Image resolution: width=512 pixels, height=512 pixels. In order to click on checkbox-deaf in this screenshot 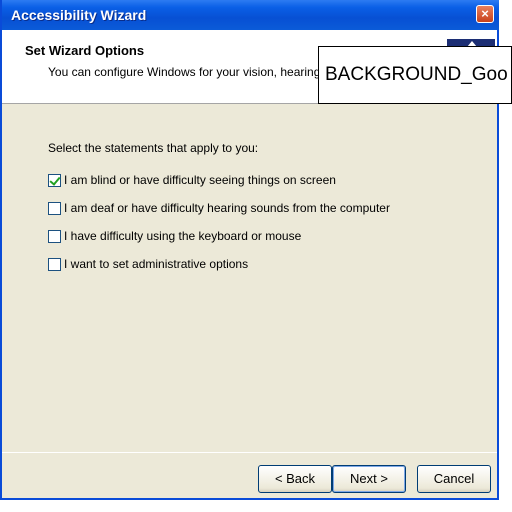, I will do `click(54, 208)`.